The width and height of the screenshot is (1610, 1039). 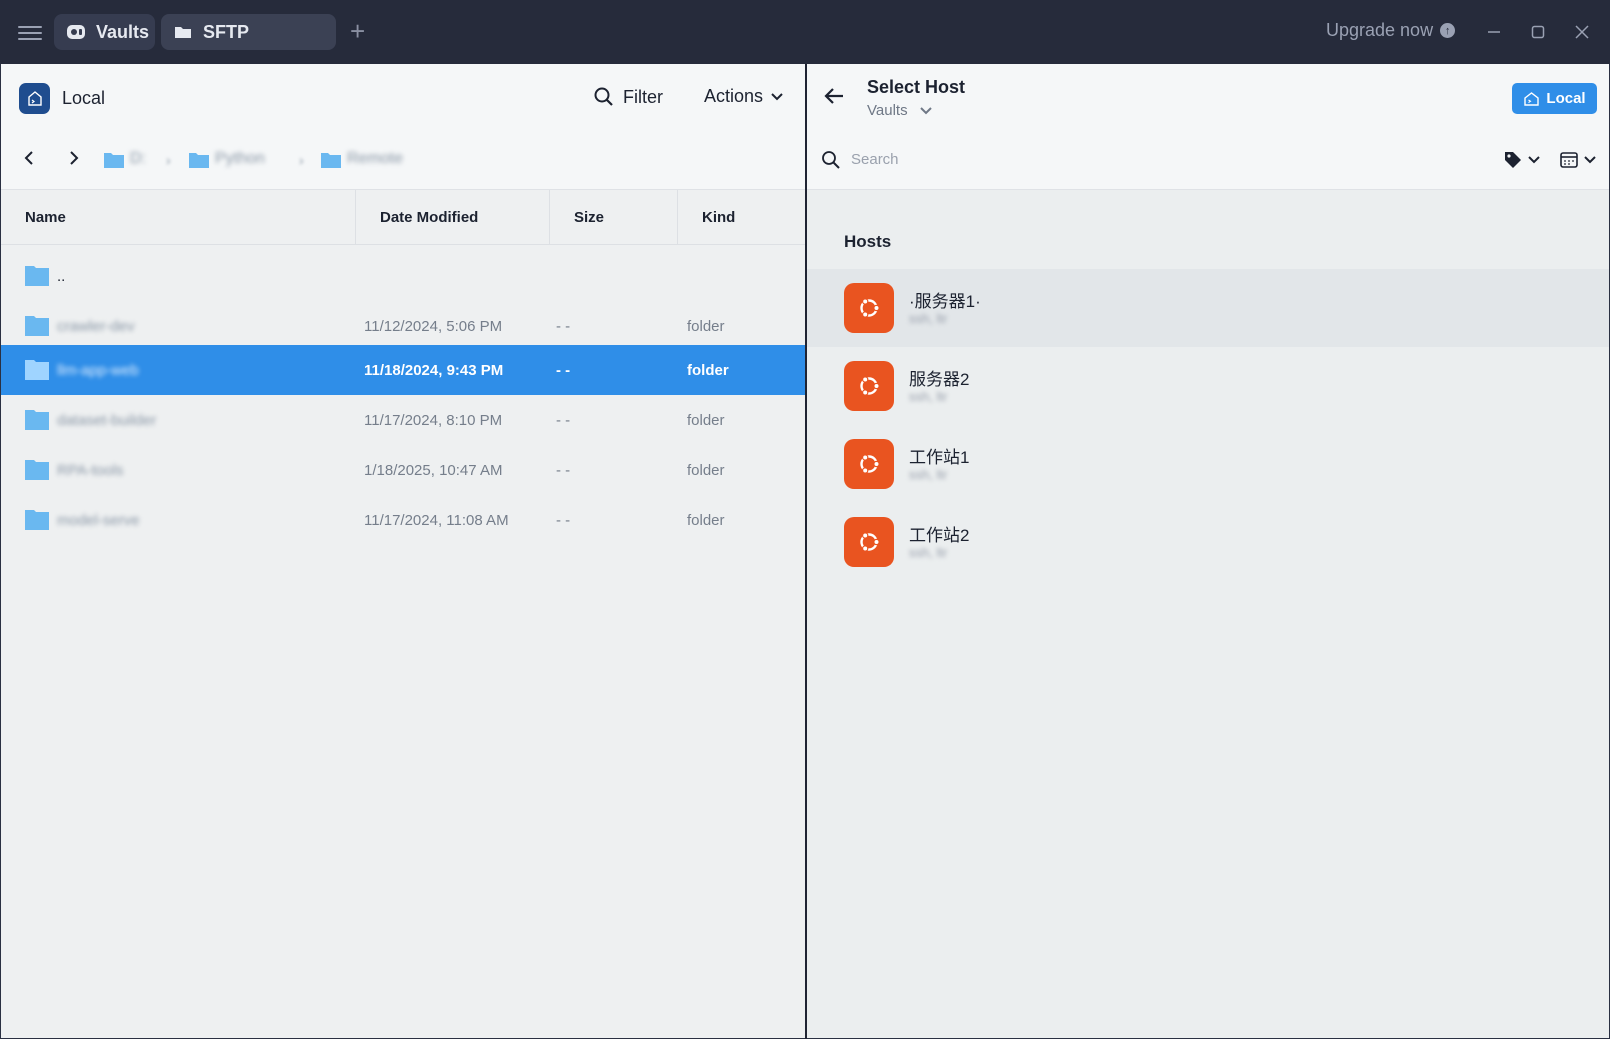 I want to click on minimize-icon, so click(x=1494, y=32).